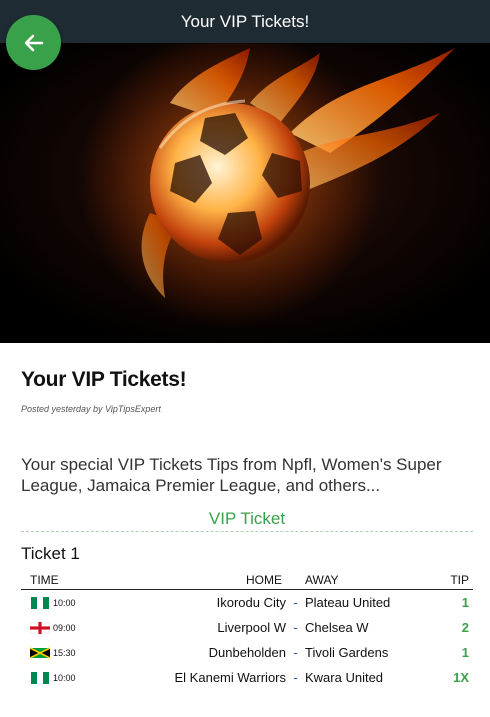 This screenshot has height=717, width=490. Describe the element at coordinates (212, 580) in the screenshot. I see `col-home: HOME` at that location.